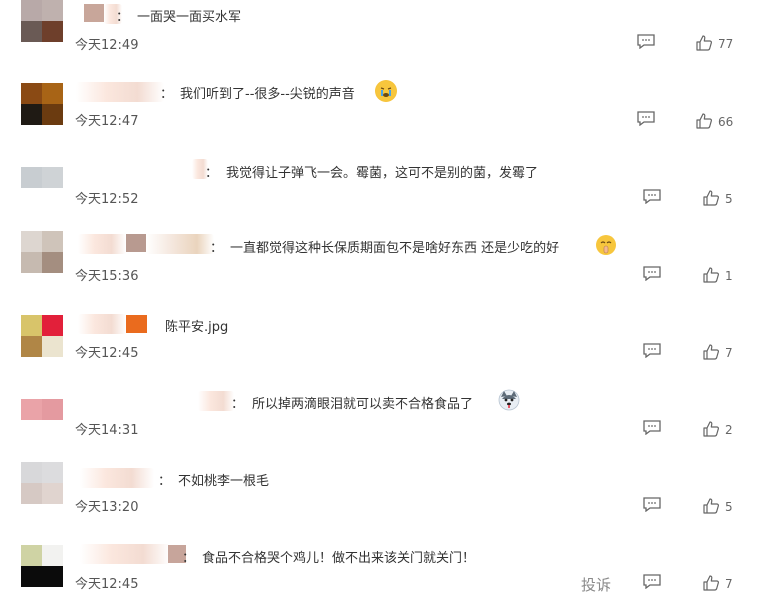  Describe the element at coordinates (726, 44) in the screenshot. I see `like-count: 77` at that location.